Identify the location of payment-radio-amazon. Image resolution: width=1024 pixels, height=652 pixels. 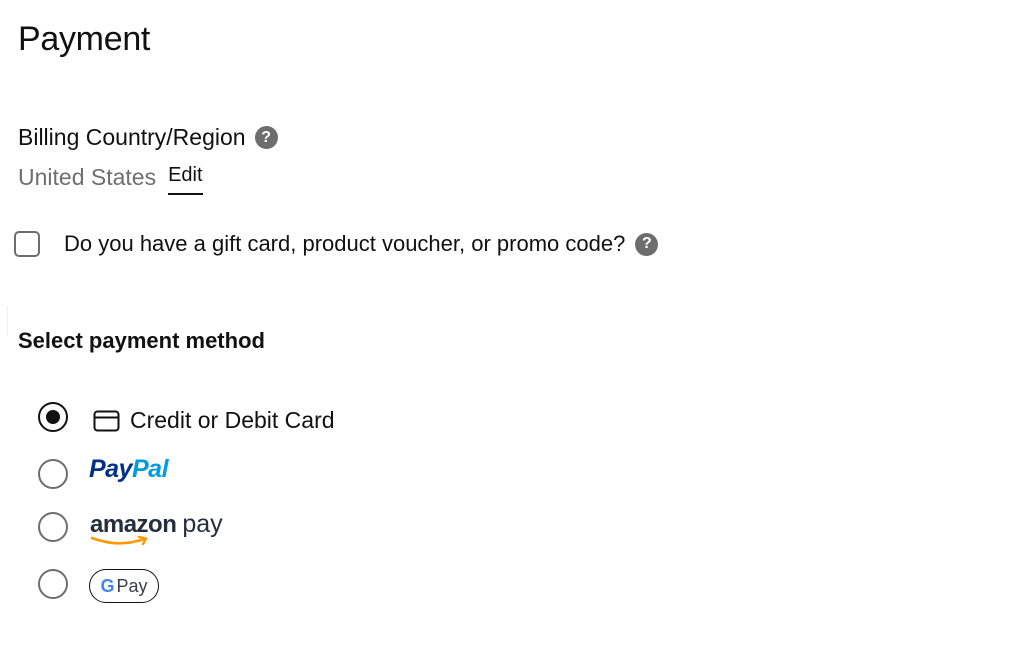
(53, 527).